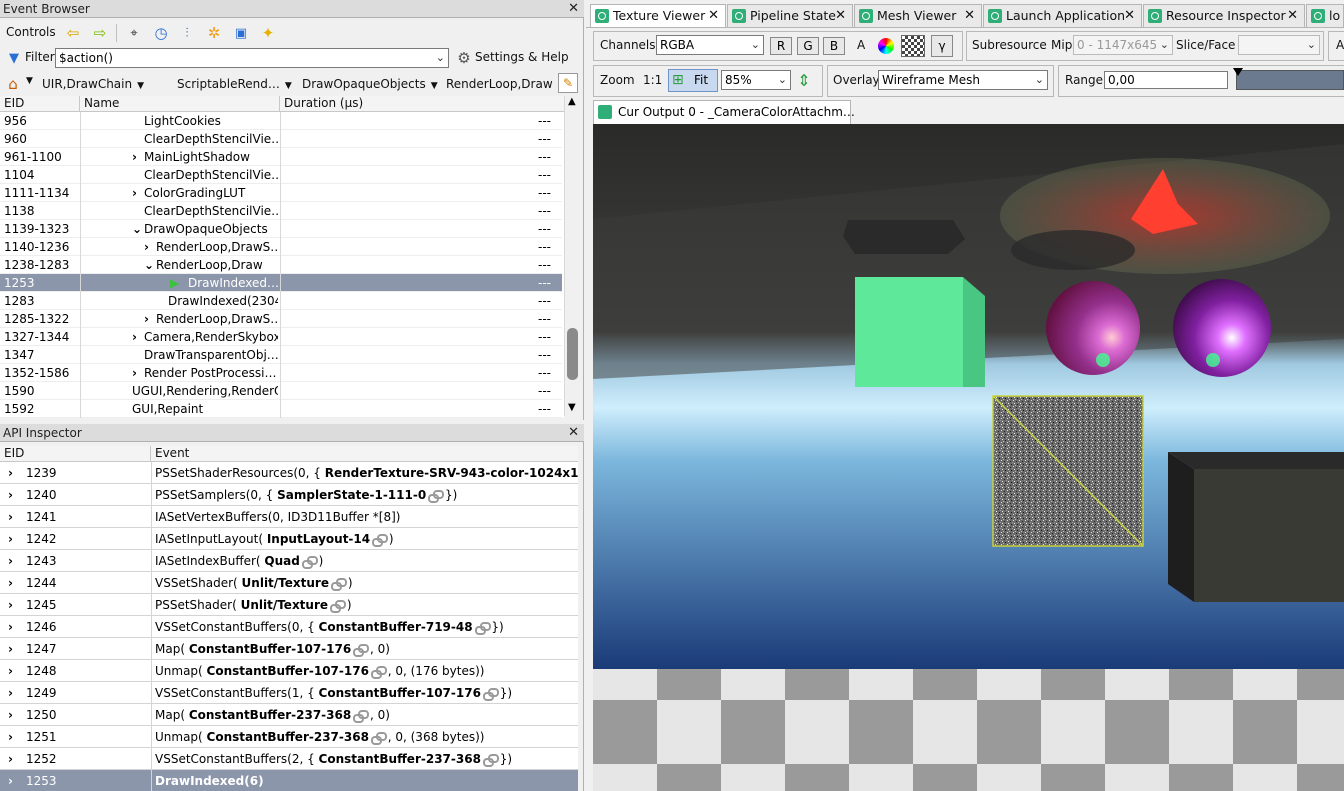 The width and height of the screenshot is (1344, 791). What do you see at coordinates (572, 407) in the screenshot?
I see `scroll-down-icon: ▼` at bounding box center [572, 407].